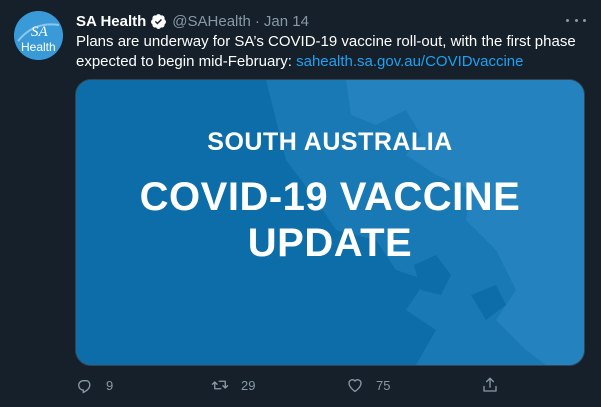 This screenshot has height=407, width=601. Describe the element at coordinates (576, 20) in the screenshot. I see `more-options-icon` at that location.